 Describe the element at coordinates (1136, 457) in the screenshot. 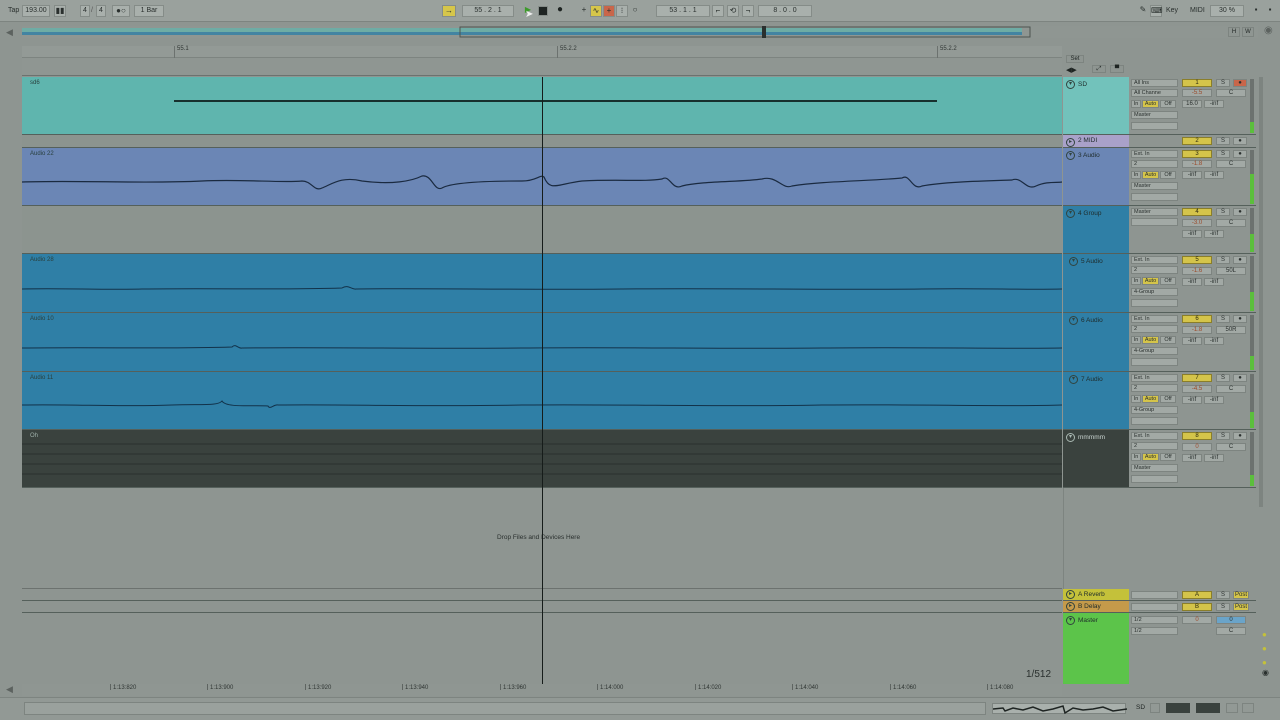

I see `monitor-in-button: In` at that location.